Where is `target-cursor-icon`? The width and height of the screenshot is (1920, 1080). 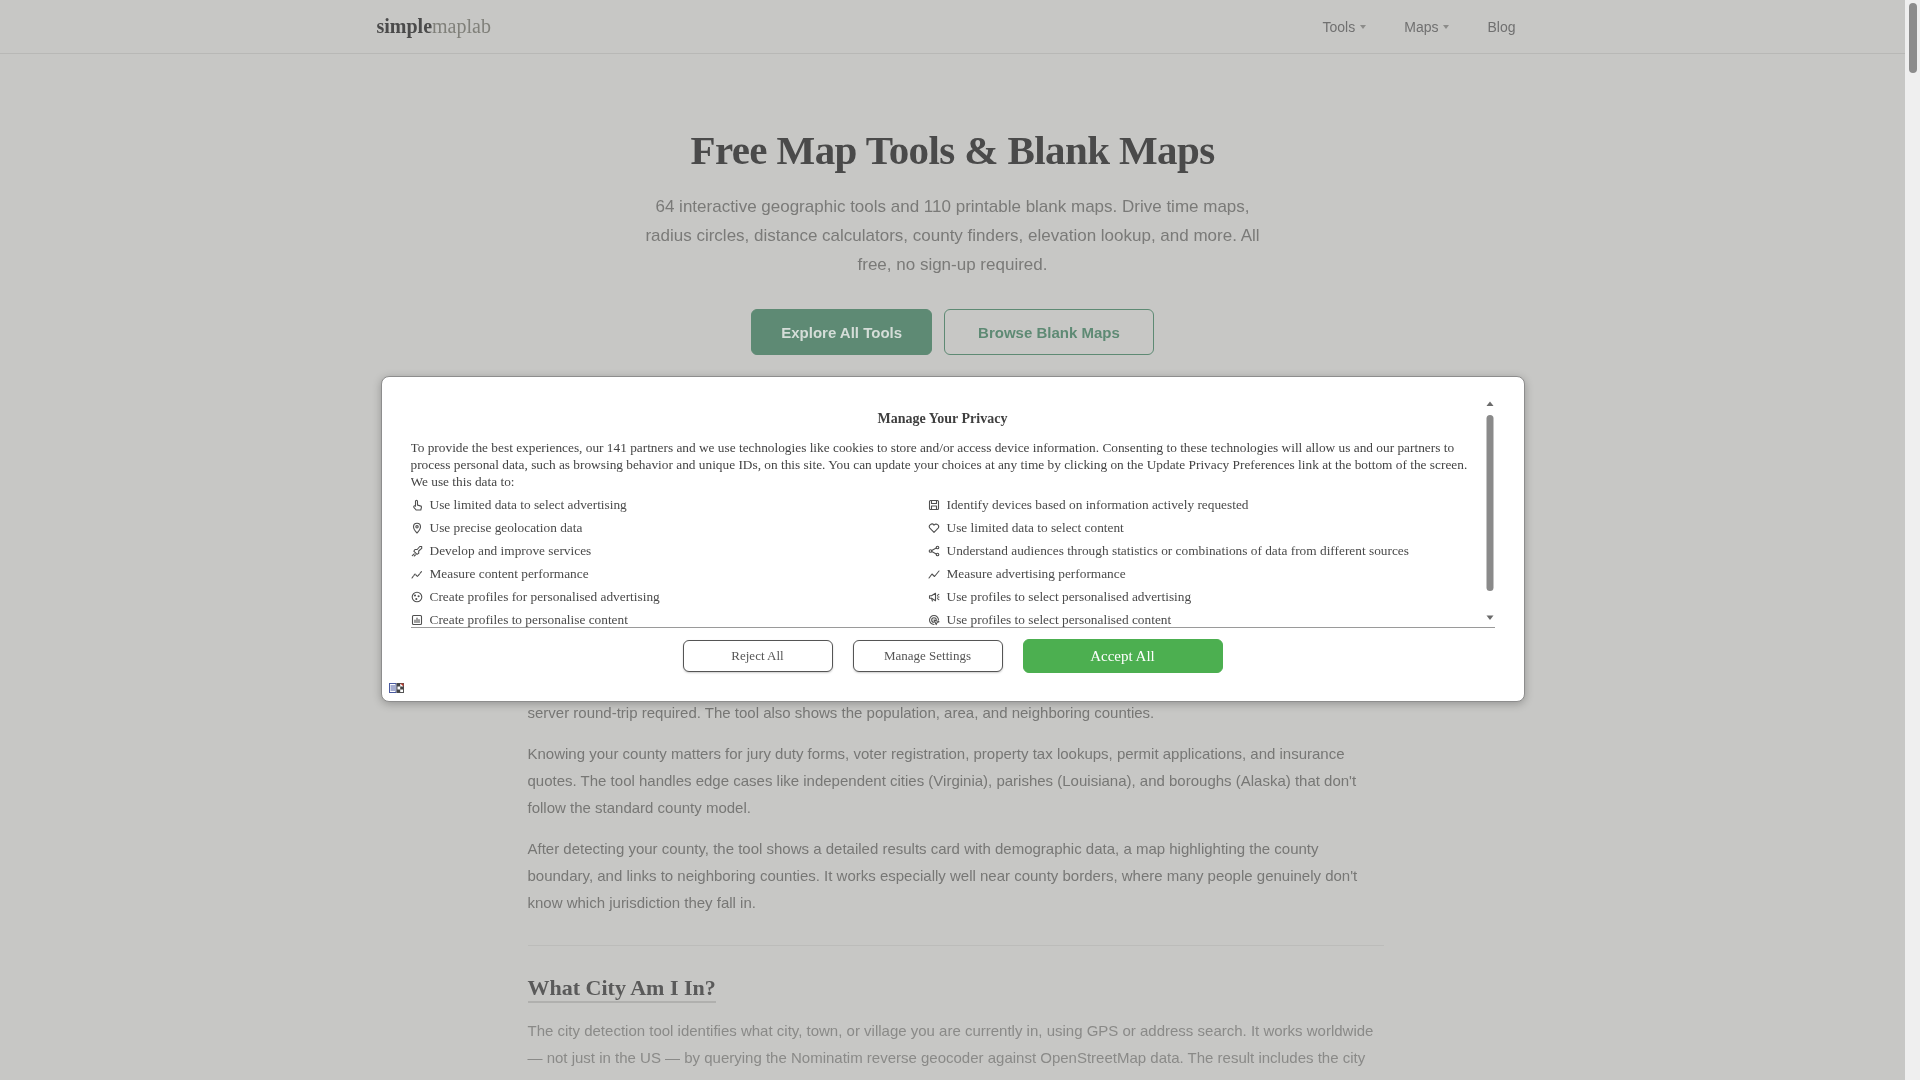 target-cursor-icon is located at coordinates (933, 620).